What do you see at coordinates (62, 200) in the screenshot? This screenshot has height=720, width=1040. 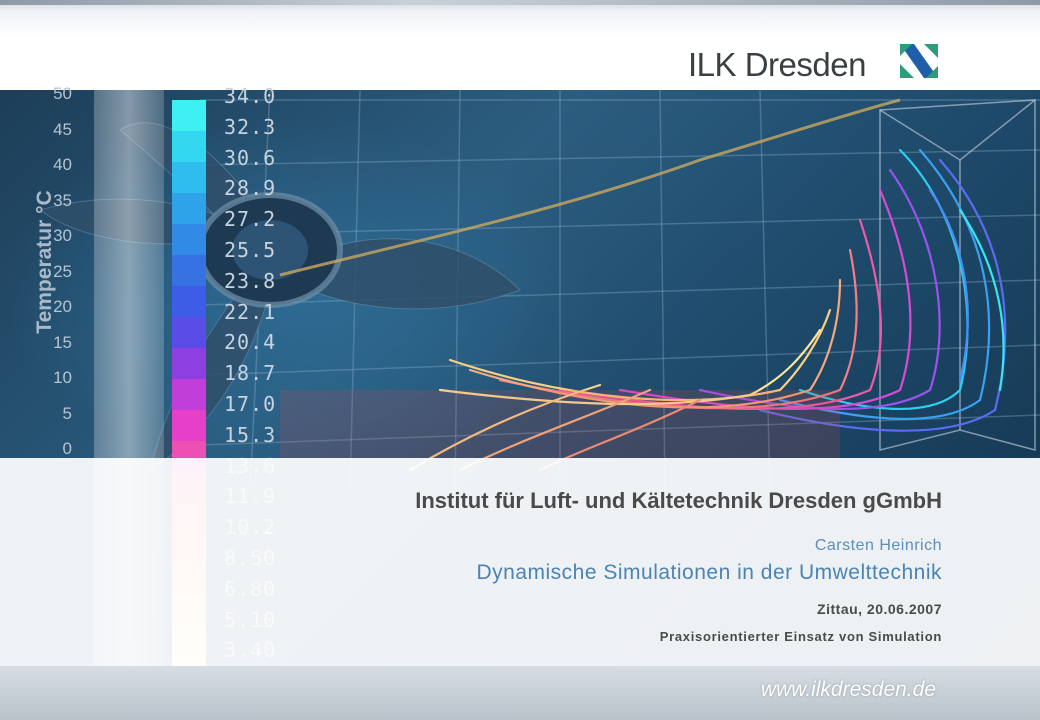 I see `axis-number: 35` at bounding box center [62, 200].